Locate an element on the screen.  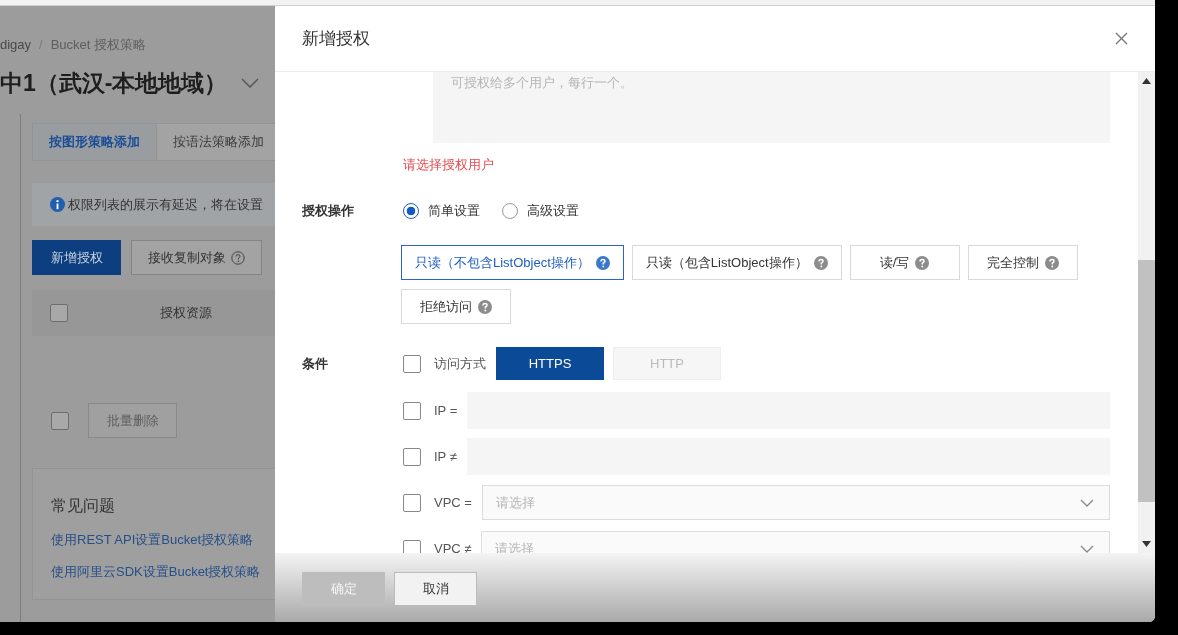
field-label: 条件 is located at coordinates (315, 364).